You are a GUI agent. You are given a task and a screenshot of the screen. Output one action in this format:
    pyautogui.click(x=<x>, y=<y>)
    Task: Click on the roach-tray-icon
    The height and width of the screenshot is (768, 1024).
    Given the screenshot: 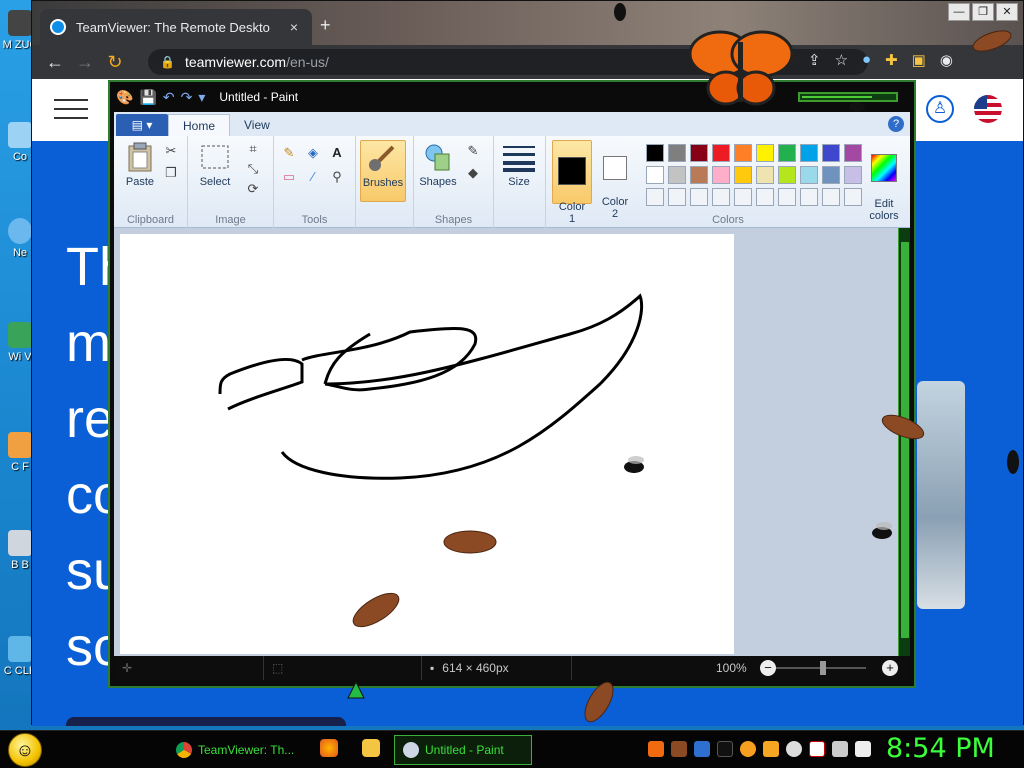 What is the action you would take?
    pyautogui.click(x=679, y=749)
    